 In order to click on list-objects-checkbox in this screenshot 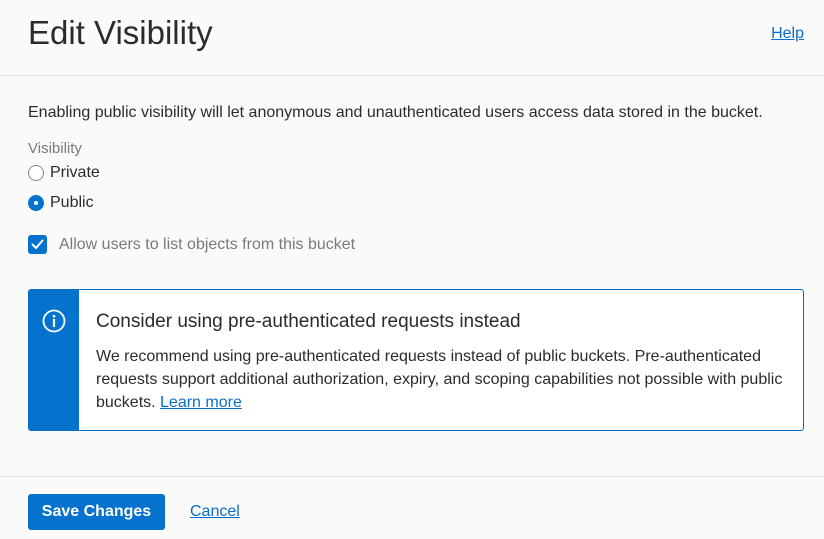, I will do `click(37, 244)`.